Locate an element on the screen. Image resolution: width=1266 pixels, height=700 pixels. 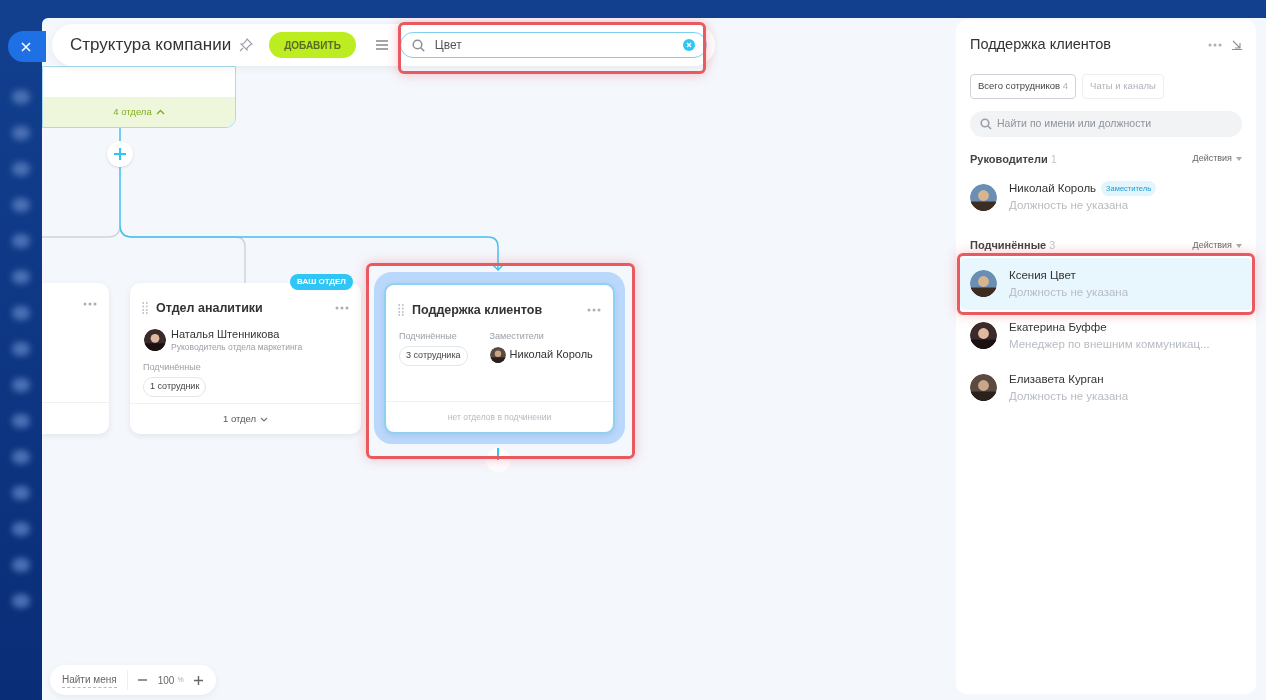
close-button is located at coordinates (27, 46).